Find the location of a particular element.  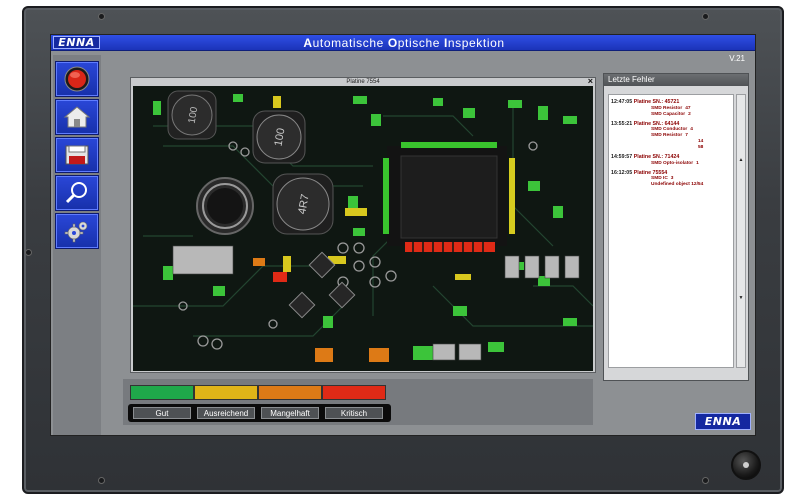

error-time: 13:55:21 is located at coordinates (622, 123).